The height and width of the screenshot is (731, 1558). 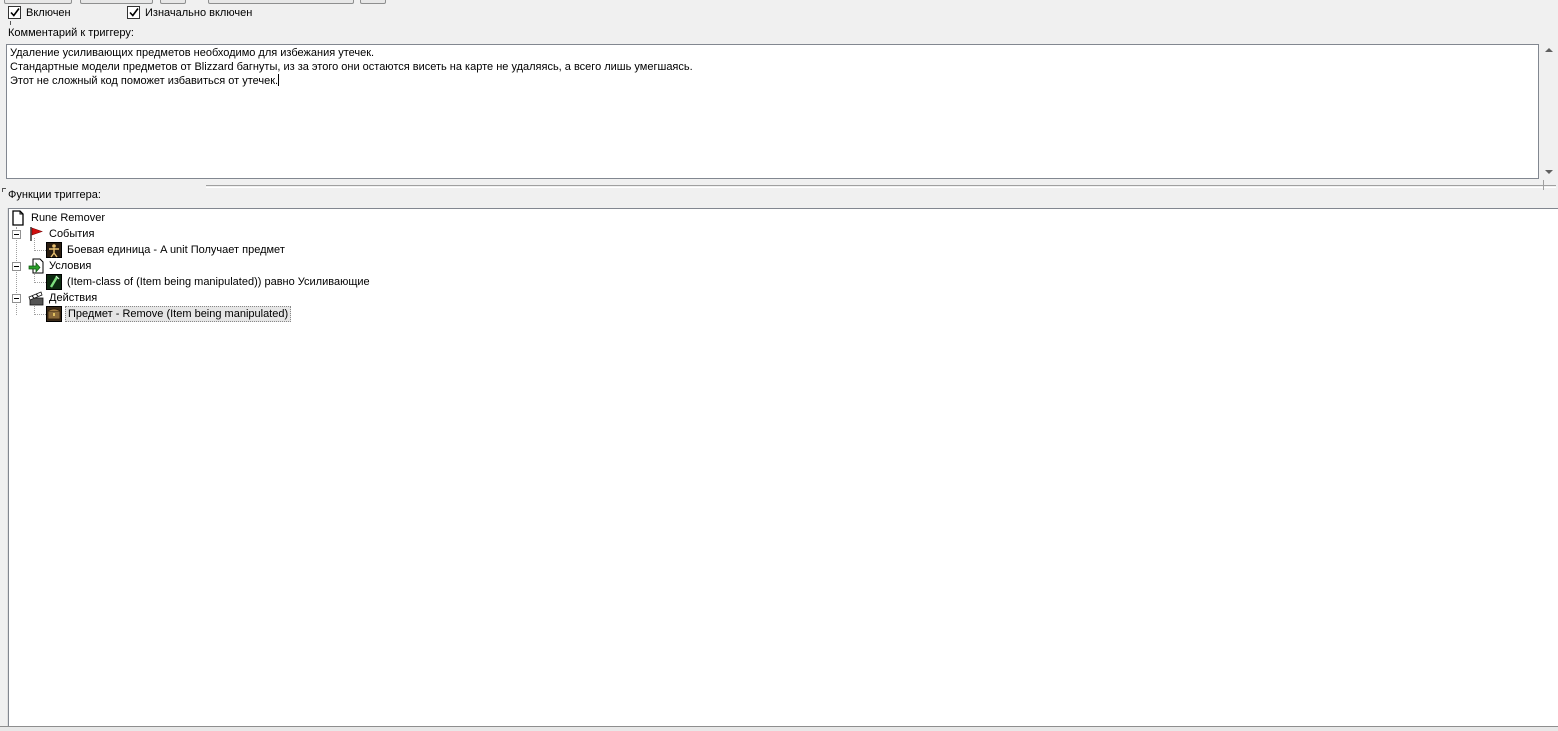 I want to click on initially-on-checkbox: Изначально включен, so click(x=189, y=12).